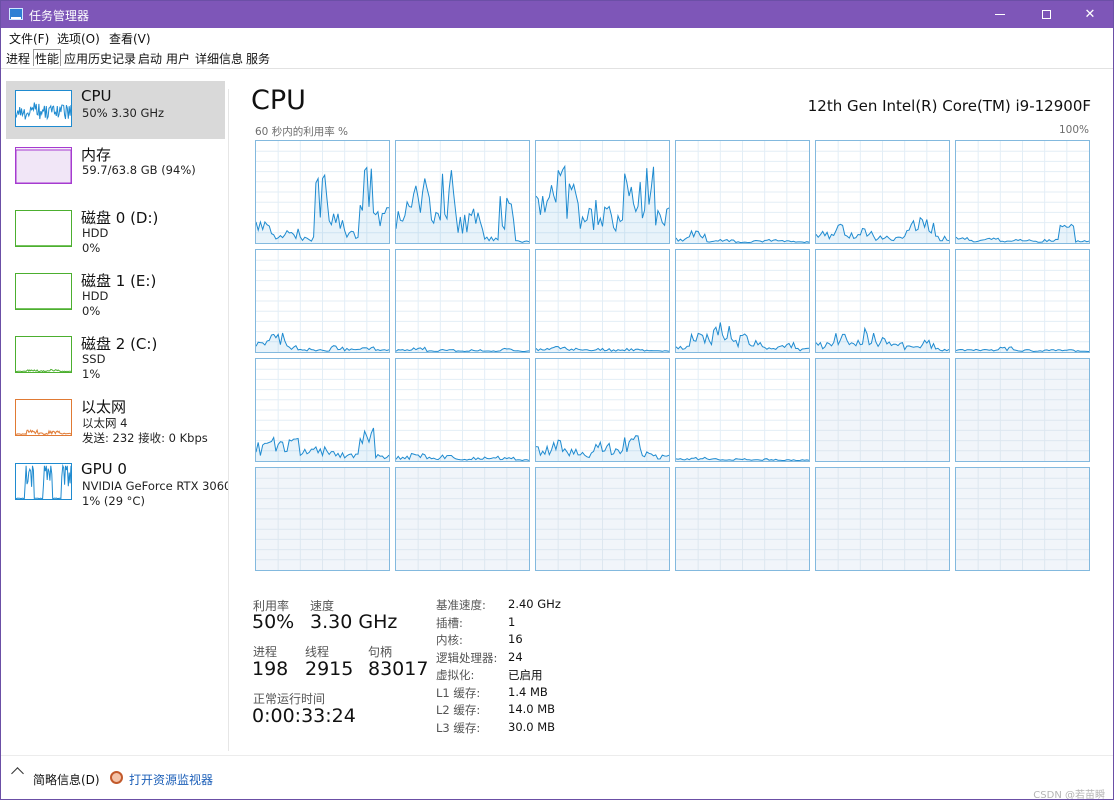 Image resolution: width=1114 pixels, height=800 pixels. I want to click on info-key: 插槽:, so click(449, 623).